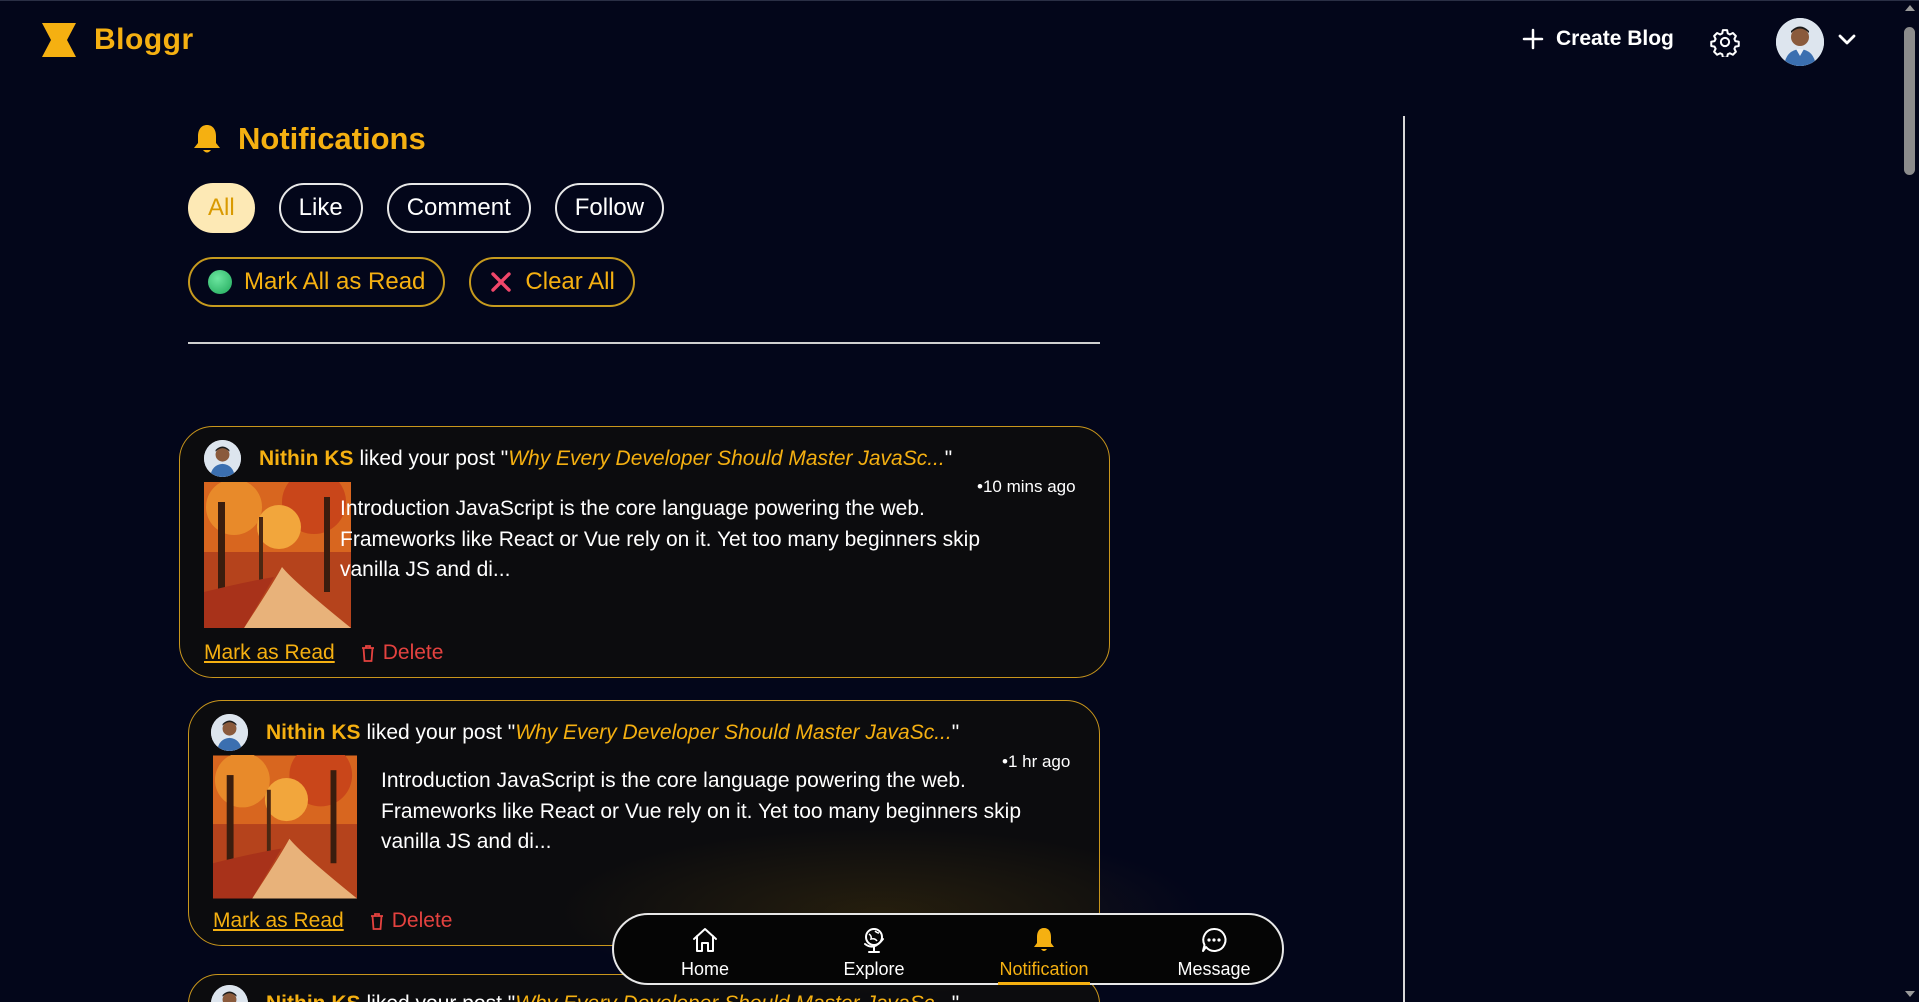 This screenshot has height=1002, width=1919. Describe the element at coordinates (1214, 969) in the screenshot. I see `nav-message-label: Message` at that location.